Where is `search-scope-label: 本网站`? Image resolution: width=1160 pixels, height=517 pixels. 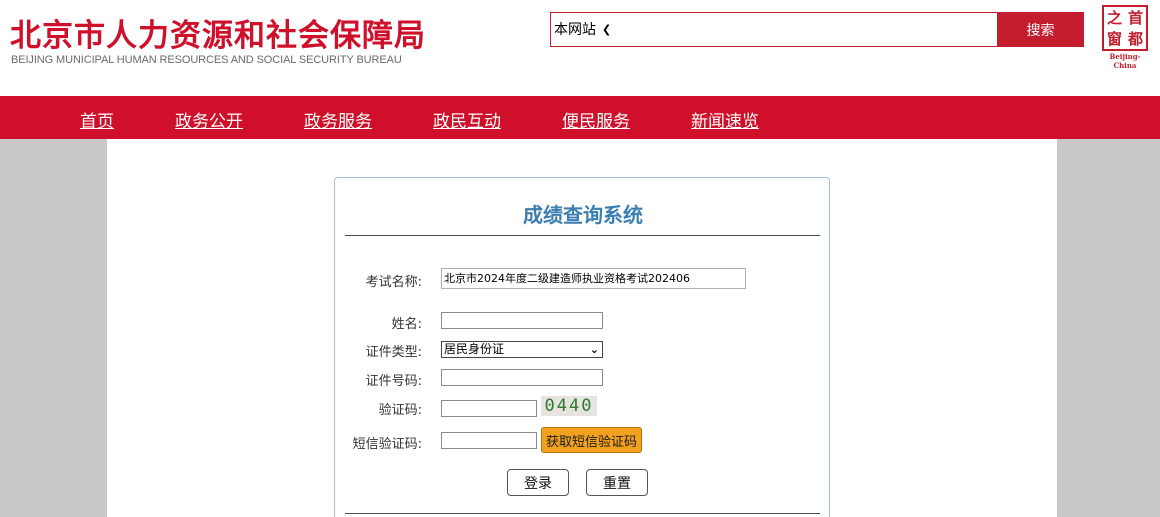 search-scope-label: 本网站 is located at coordinates (575, 30).